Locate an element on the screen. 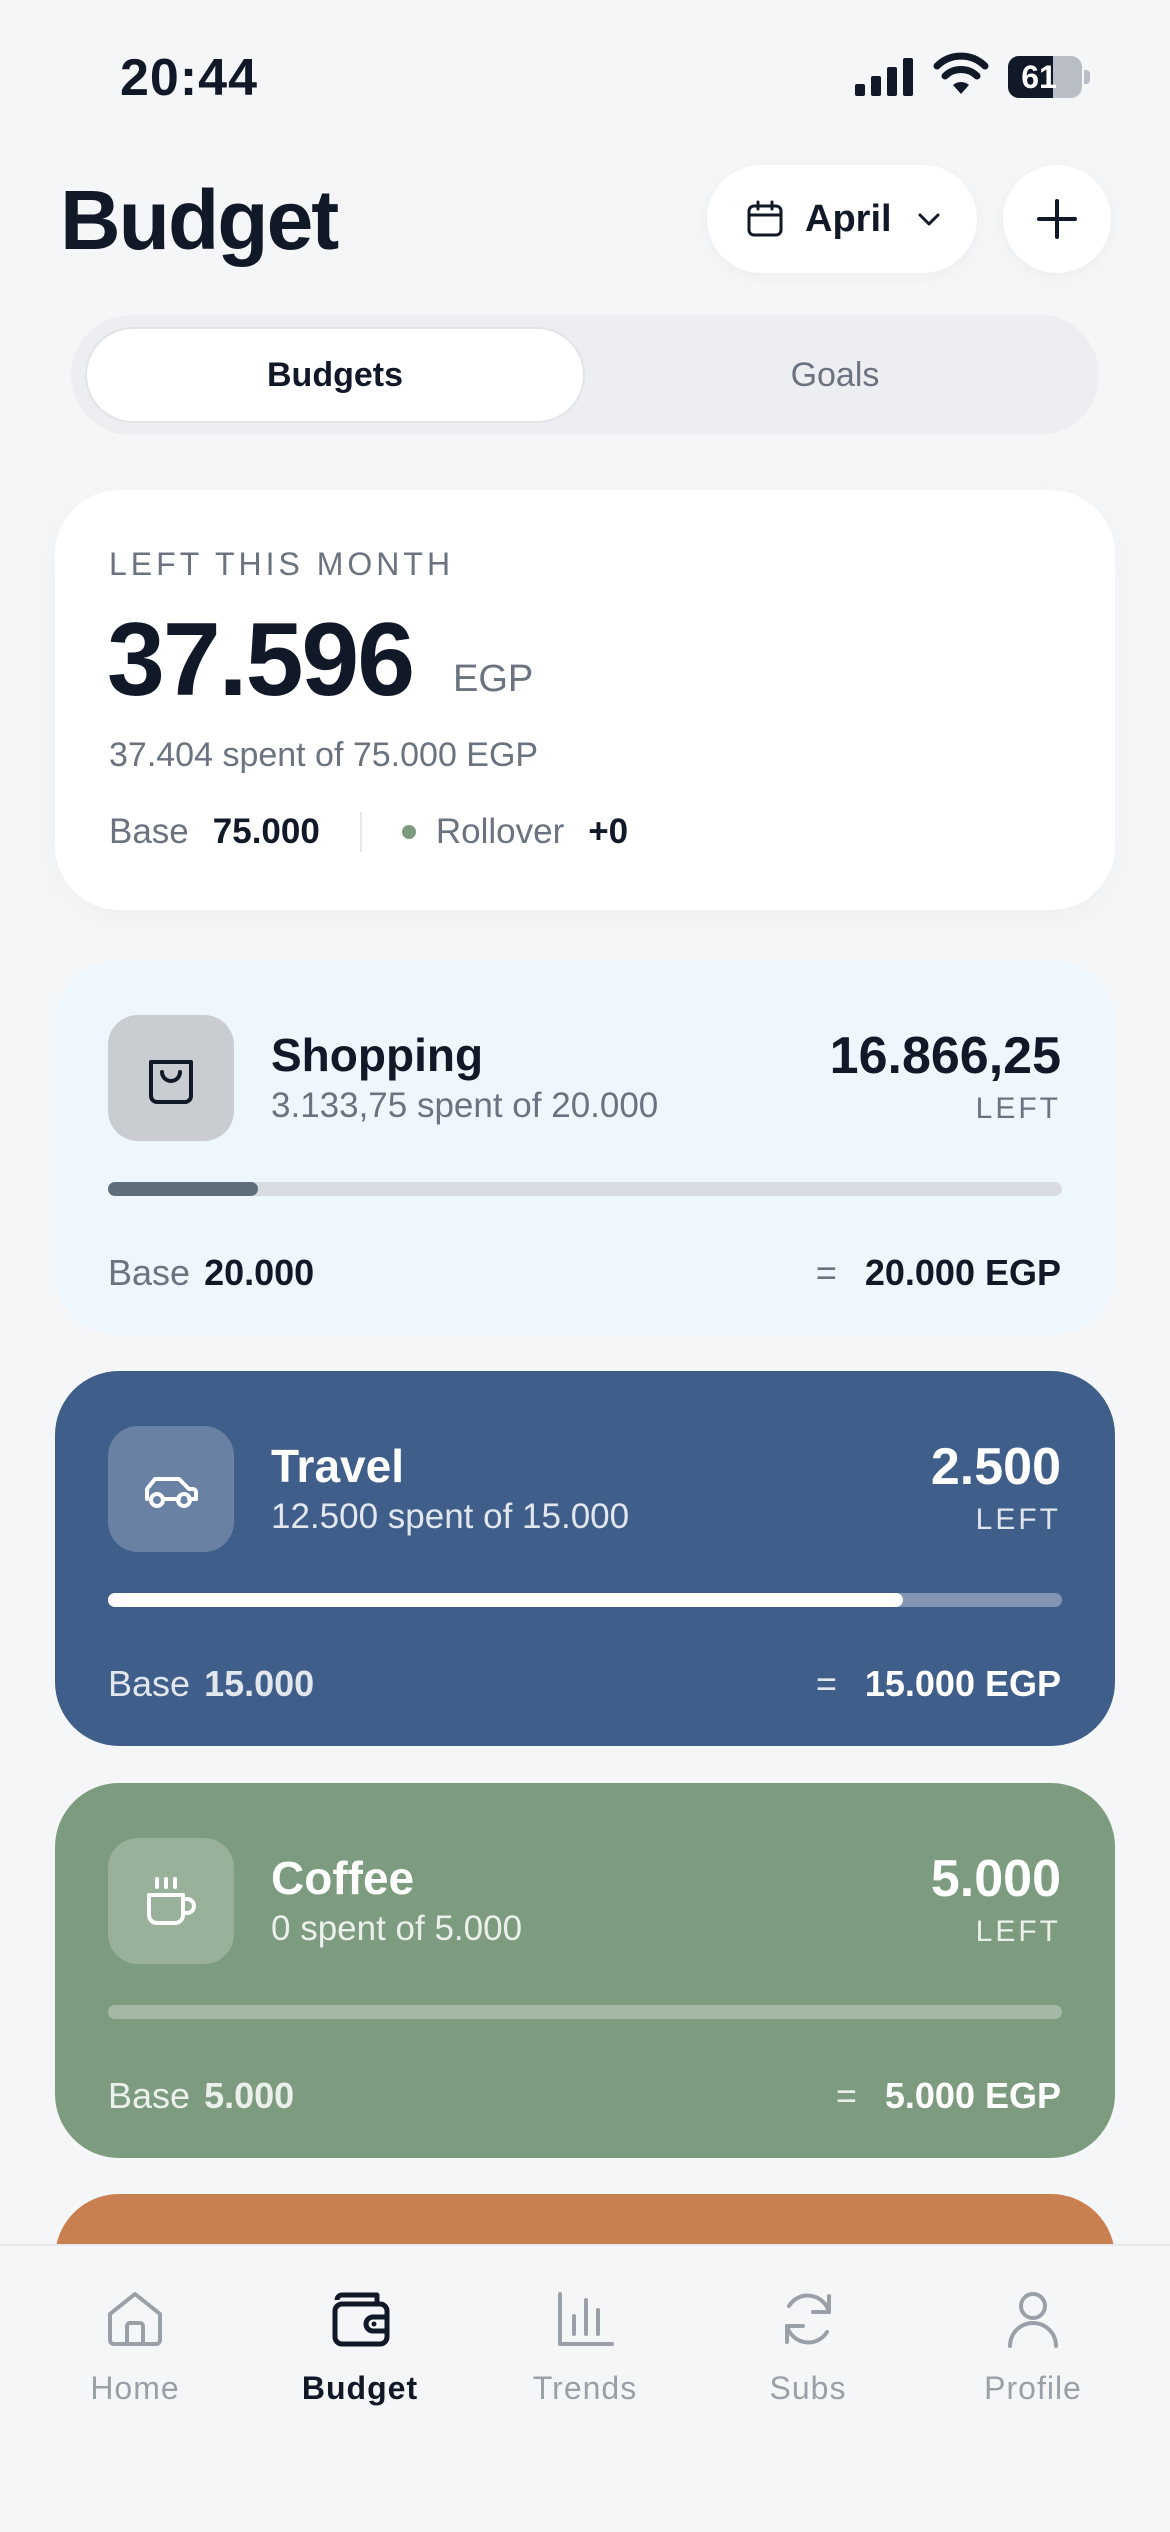  bottom-tab-bar: Home Budget Trends Subs Profile is located at coordinates (585, 2388).